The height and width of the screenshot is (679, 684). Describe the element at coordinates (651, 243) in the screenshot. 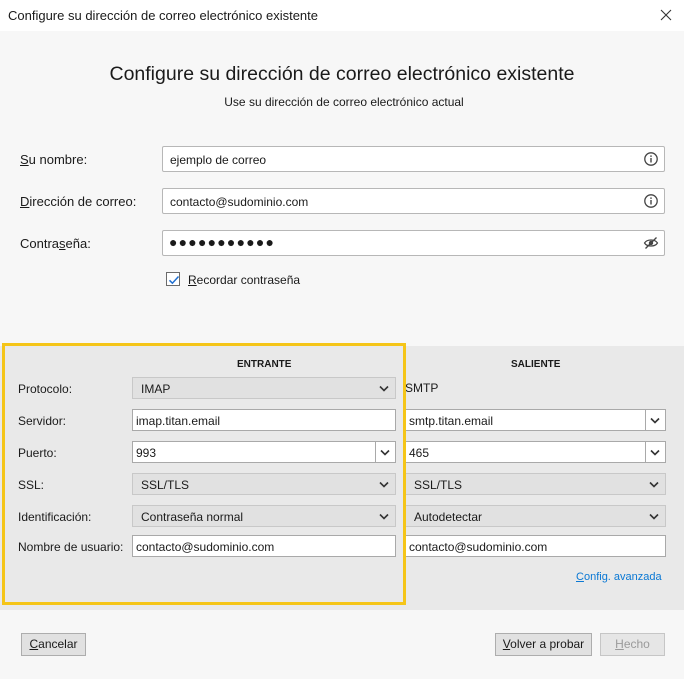

I see `eye-slash-icon` at that location.